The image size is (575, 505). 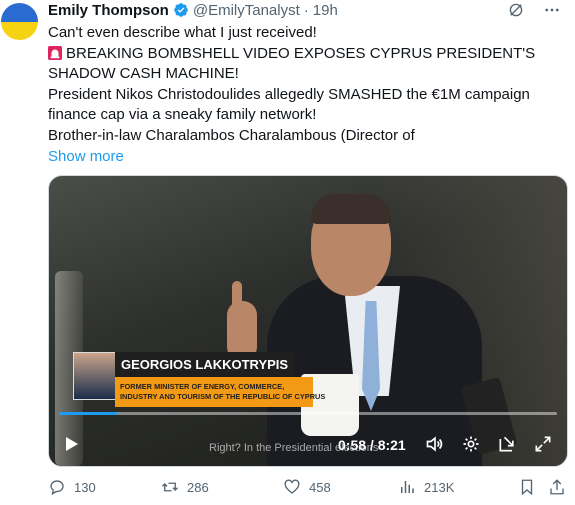 I want to click on repost-icon, so click(x=170, y=487).